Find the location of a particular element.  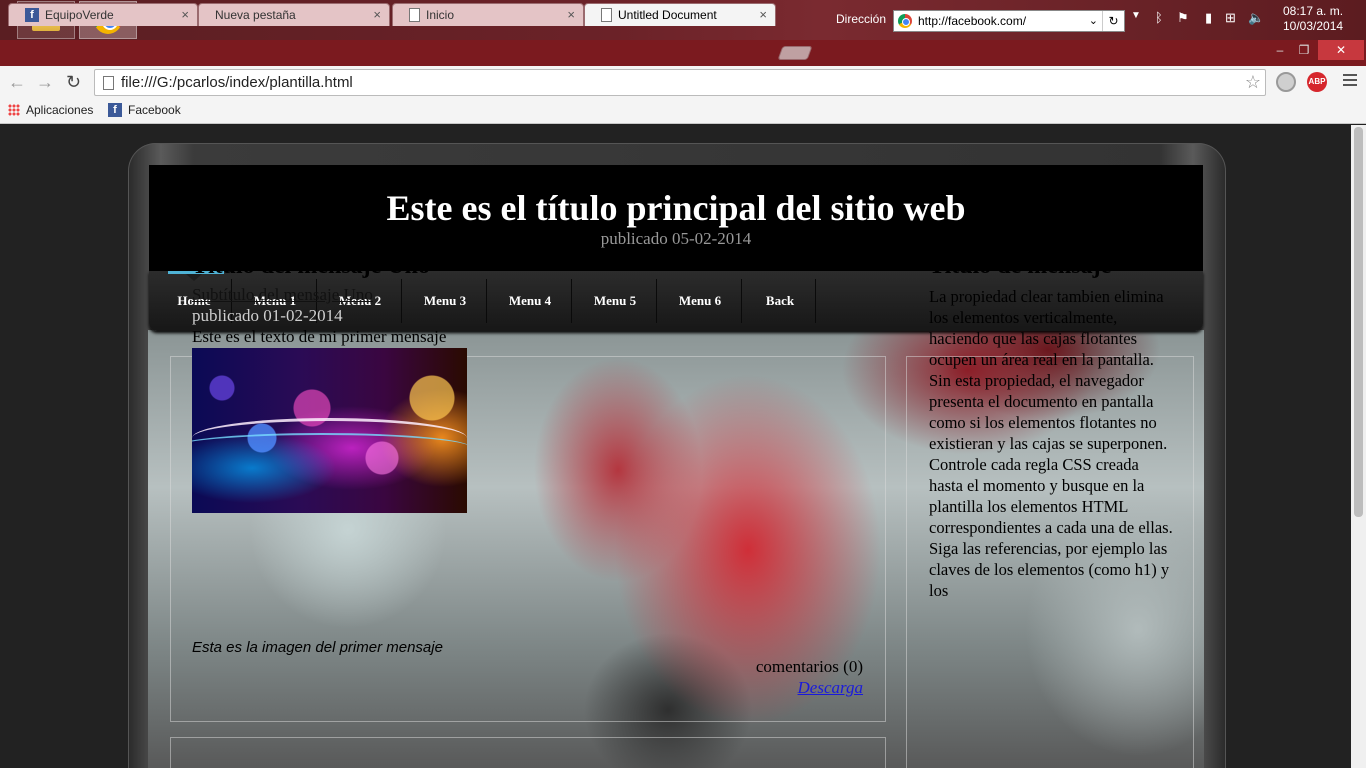

tab-equipoverde: f EquipoVerde × is located at coordinates (103, 14).